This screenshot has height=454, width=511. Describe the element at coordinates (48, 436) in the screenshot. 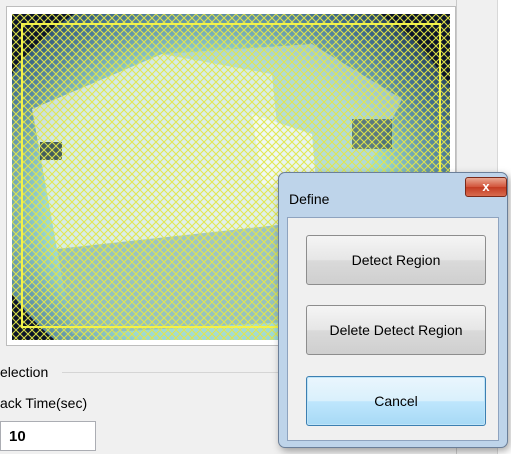

I see `track-time-input: 10` at that location.